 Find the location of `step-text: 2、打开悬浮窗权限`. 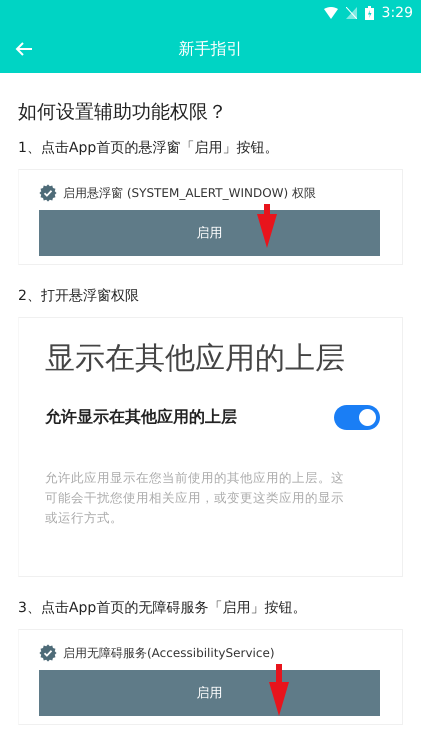

step-text: 2、打开悬浮窗权限 is located at coordinates (79, 296).